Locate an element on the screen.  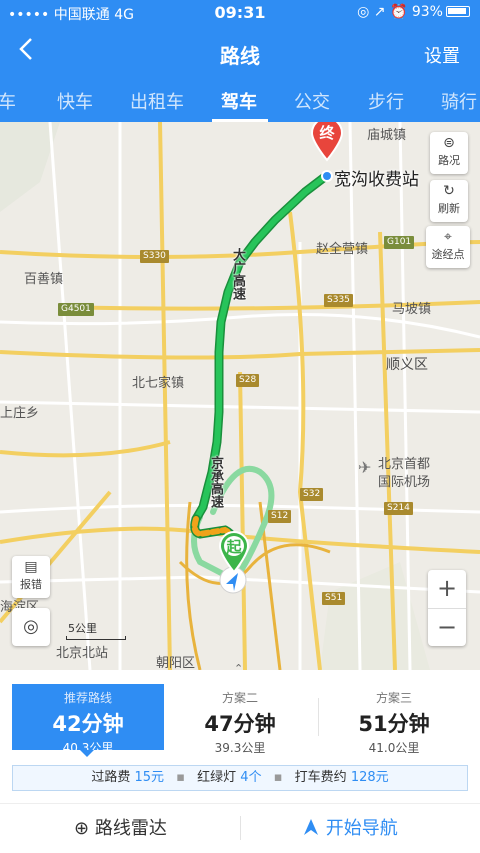
road-sign-s12: S12 is located at coordinates (280, 516).